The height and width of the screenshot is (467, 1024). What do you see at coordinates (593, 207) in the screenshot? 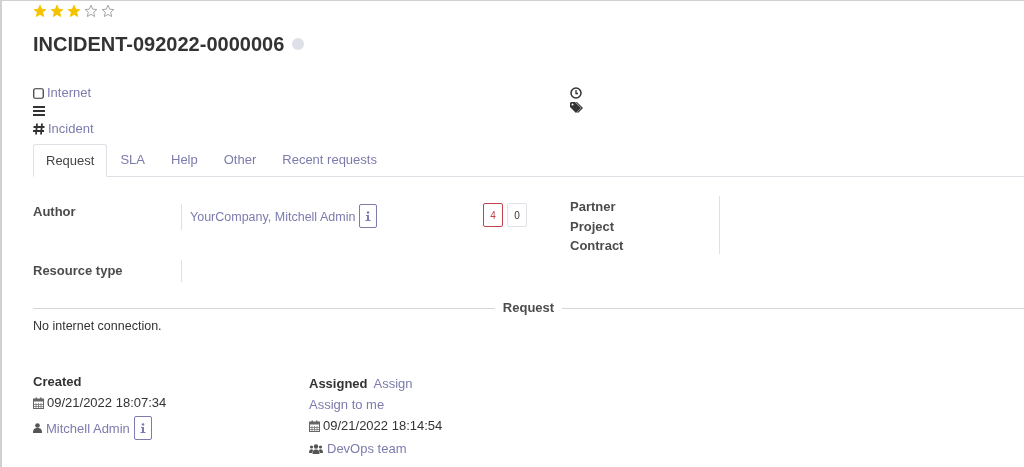
I see `field-label: Partner` at bounding box center [593, 207].